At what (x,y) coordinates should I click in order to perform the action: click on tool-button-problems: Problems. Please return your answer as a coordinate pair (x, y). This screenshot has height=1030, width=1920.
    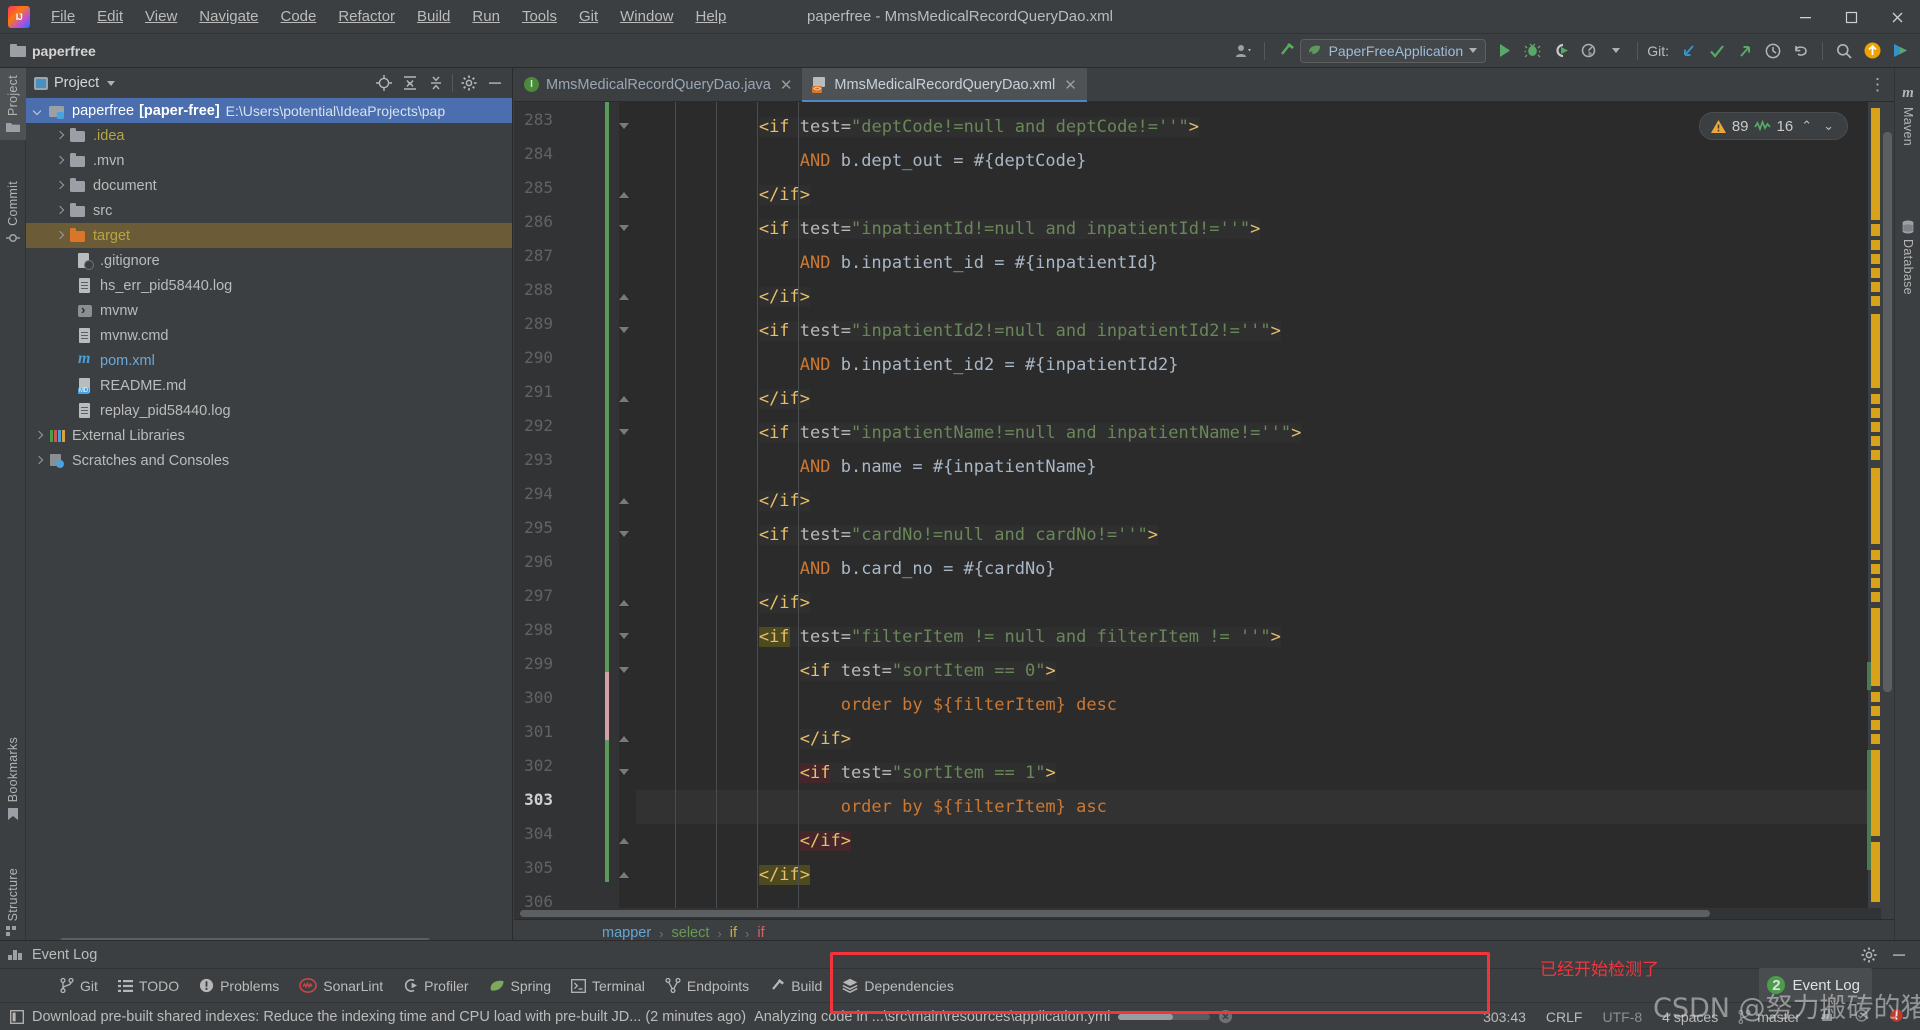
    Looking at the image, I should click on (239, 986).